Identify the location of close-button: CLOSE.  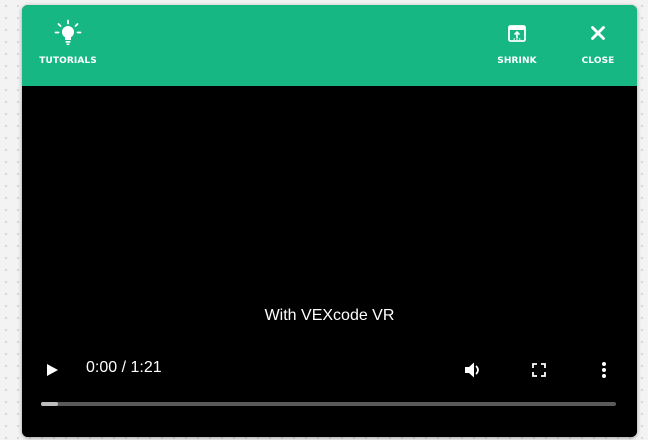
(598, 45).